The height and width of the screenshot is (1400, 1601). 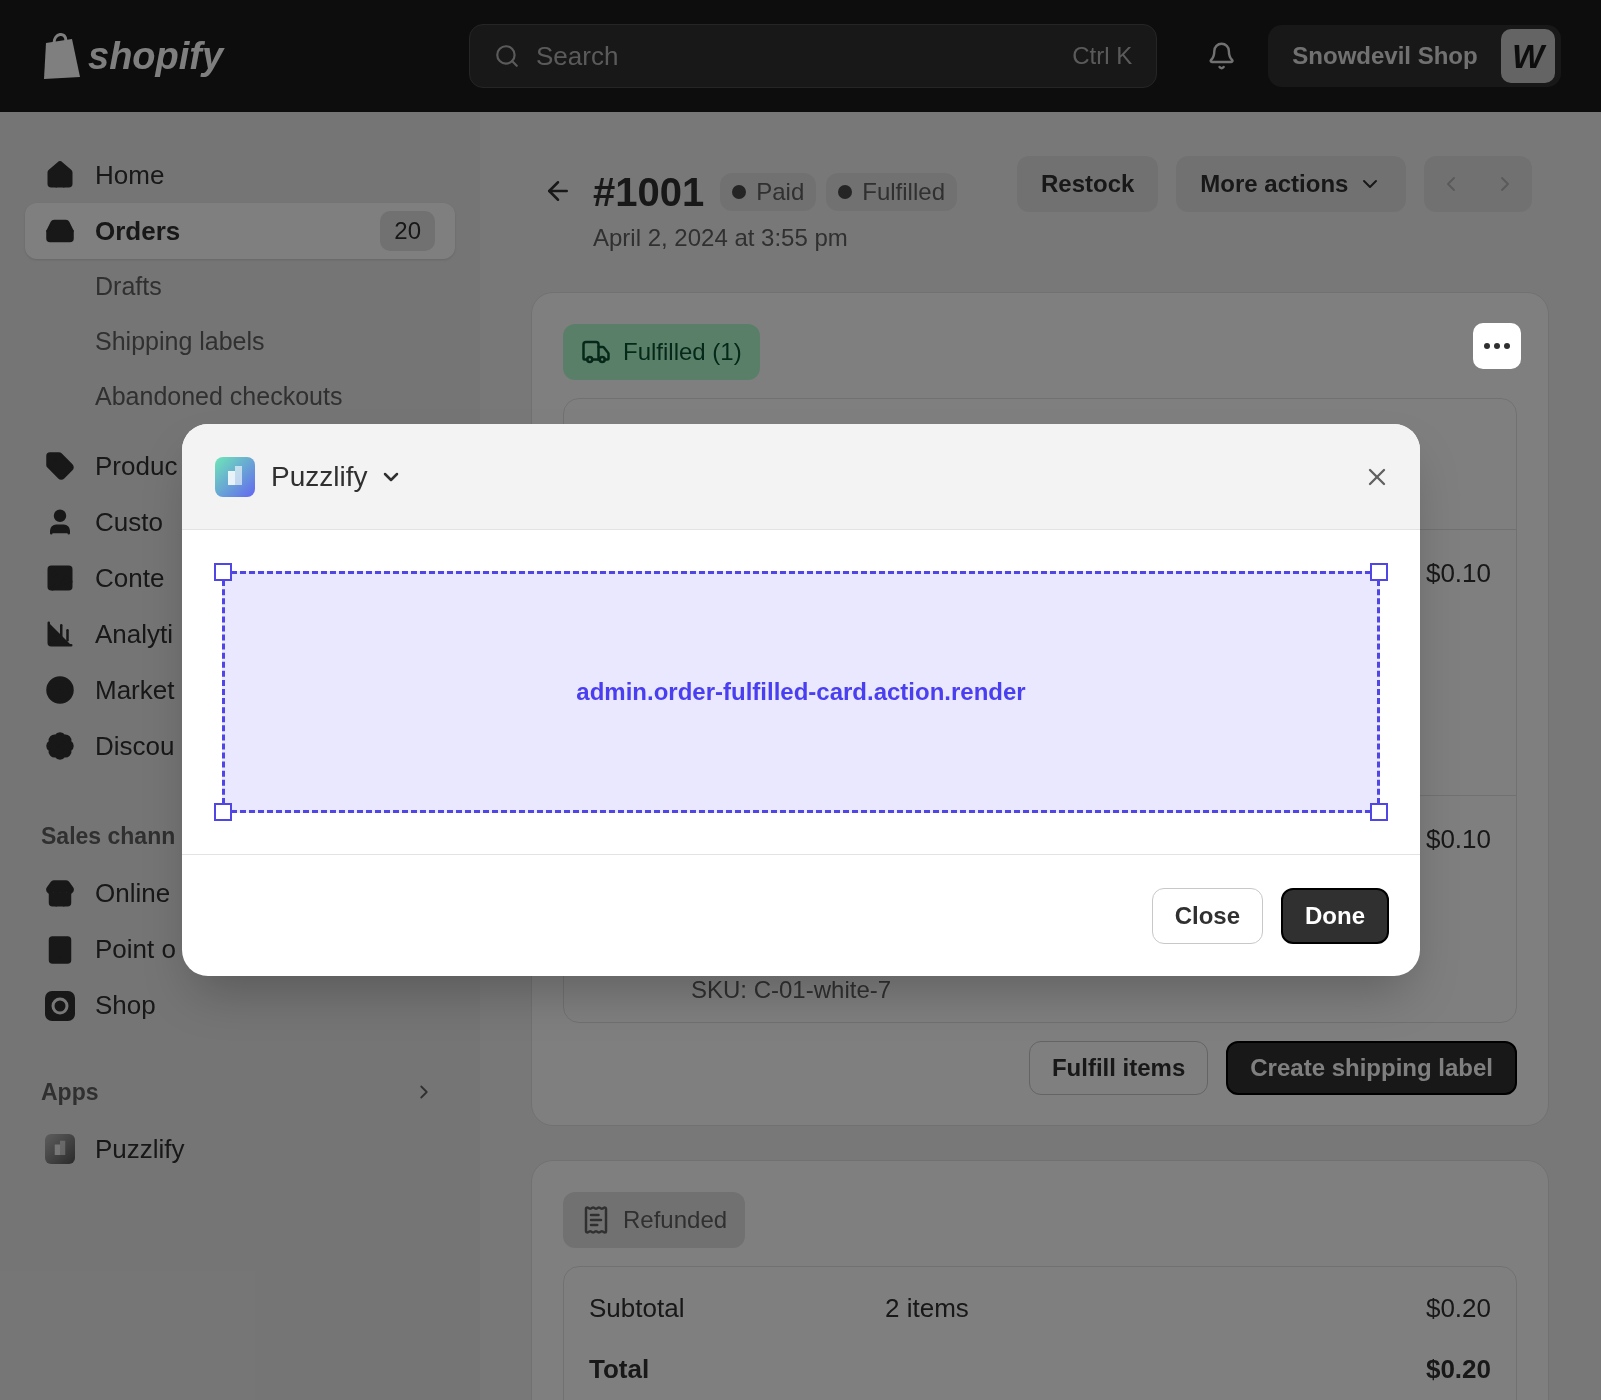 I want to click on status-badge: Fulfilled, so click(x=891, y=192).